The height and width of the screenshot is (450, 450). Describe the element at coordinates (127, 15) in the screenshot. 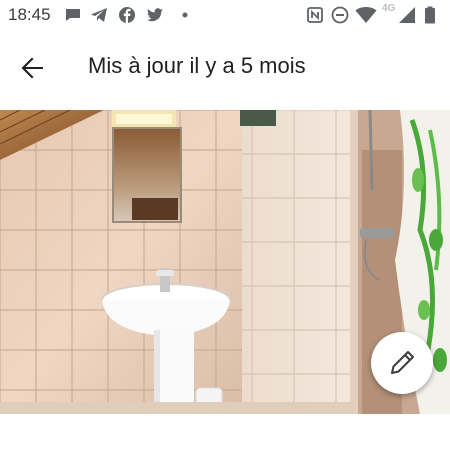

I see `facebook-icon` at that location.